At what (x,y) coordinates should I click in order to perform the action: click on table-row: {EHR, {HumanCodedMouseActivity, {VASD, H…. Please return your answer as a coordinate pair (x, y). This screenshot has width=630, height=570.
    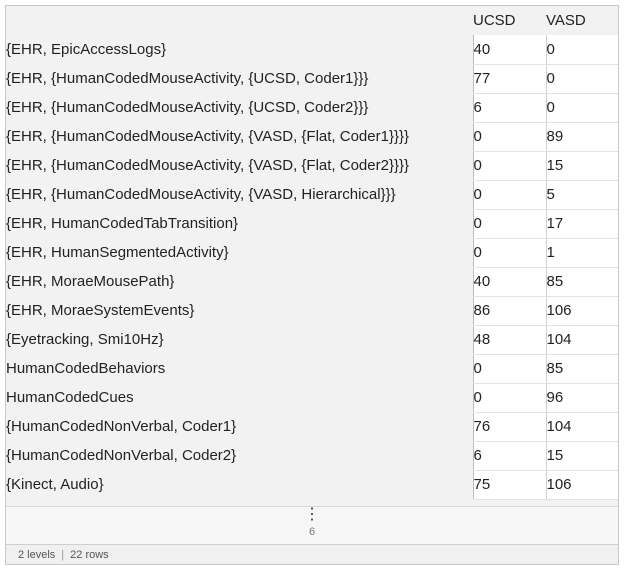
    Looking at the image, I should click on (312, 195).